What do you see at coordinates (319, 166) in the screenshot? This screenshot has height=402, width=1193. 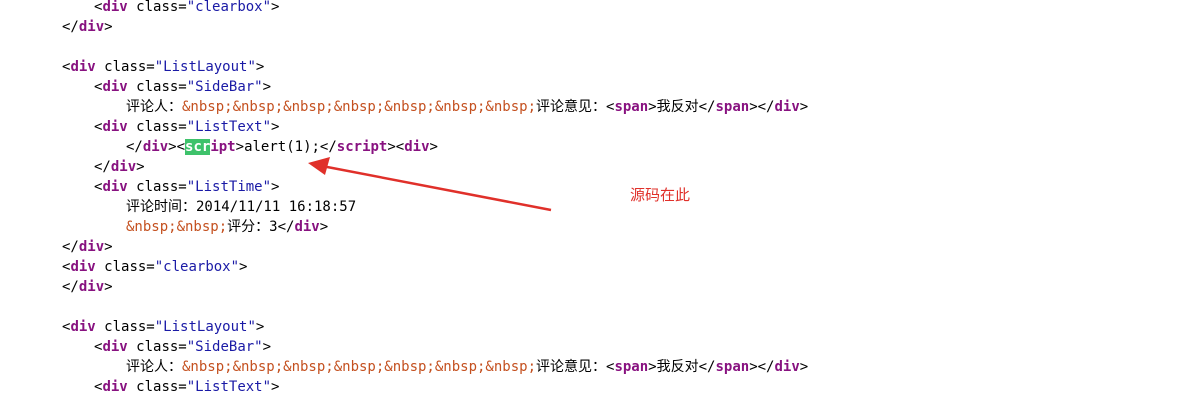 I see `arrow-head` at bounding box center [319, 166].